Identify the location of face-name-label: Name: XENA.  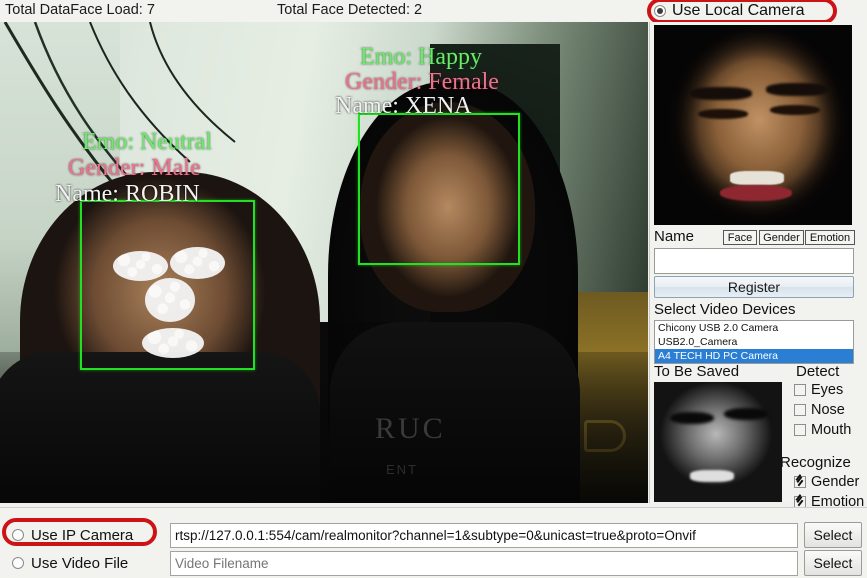
(403, 106).